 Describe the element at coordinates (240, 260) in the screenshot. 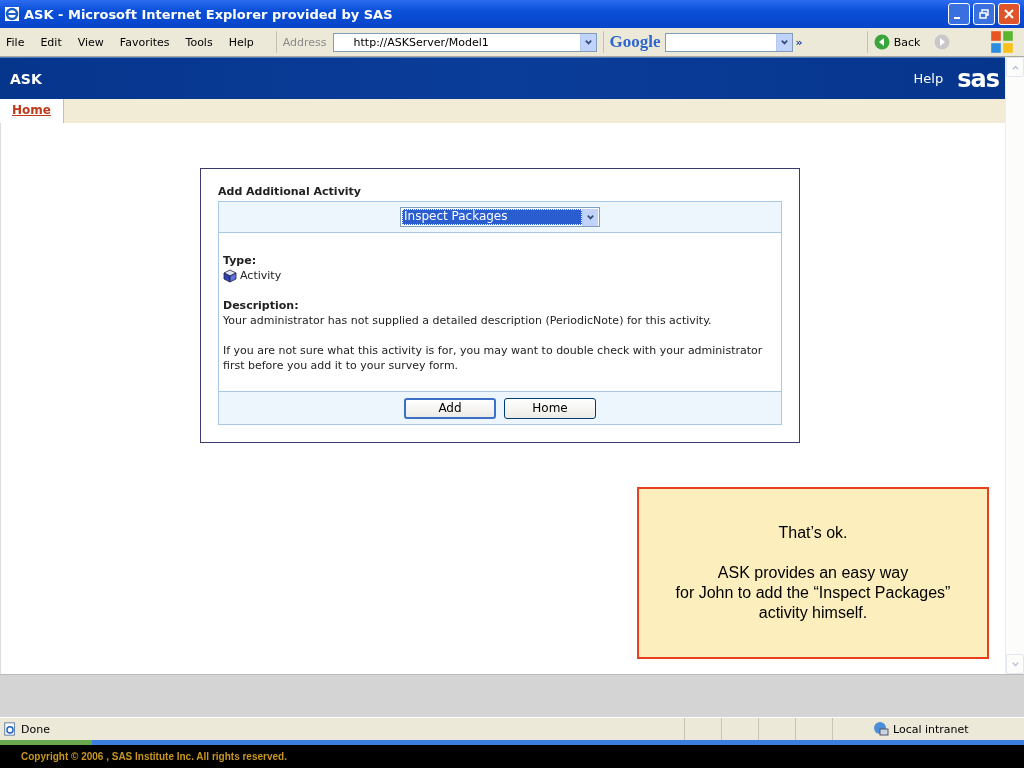

I see `type-label: Type:` at that location.